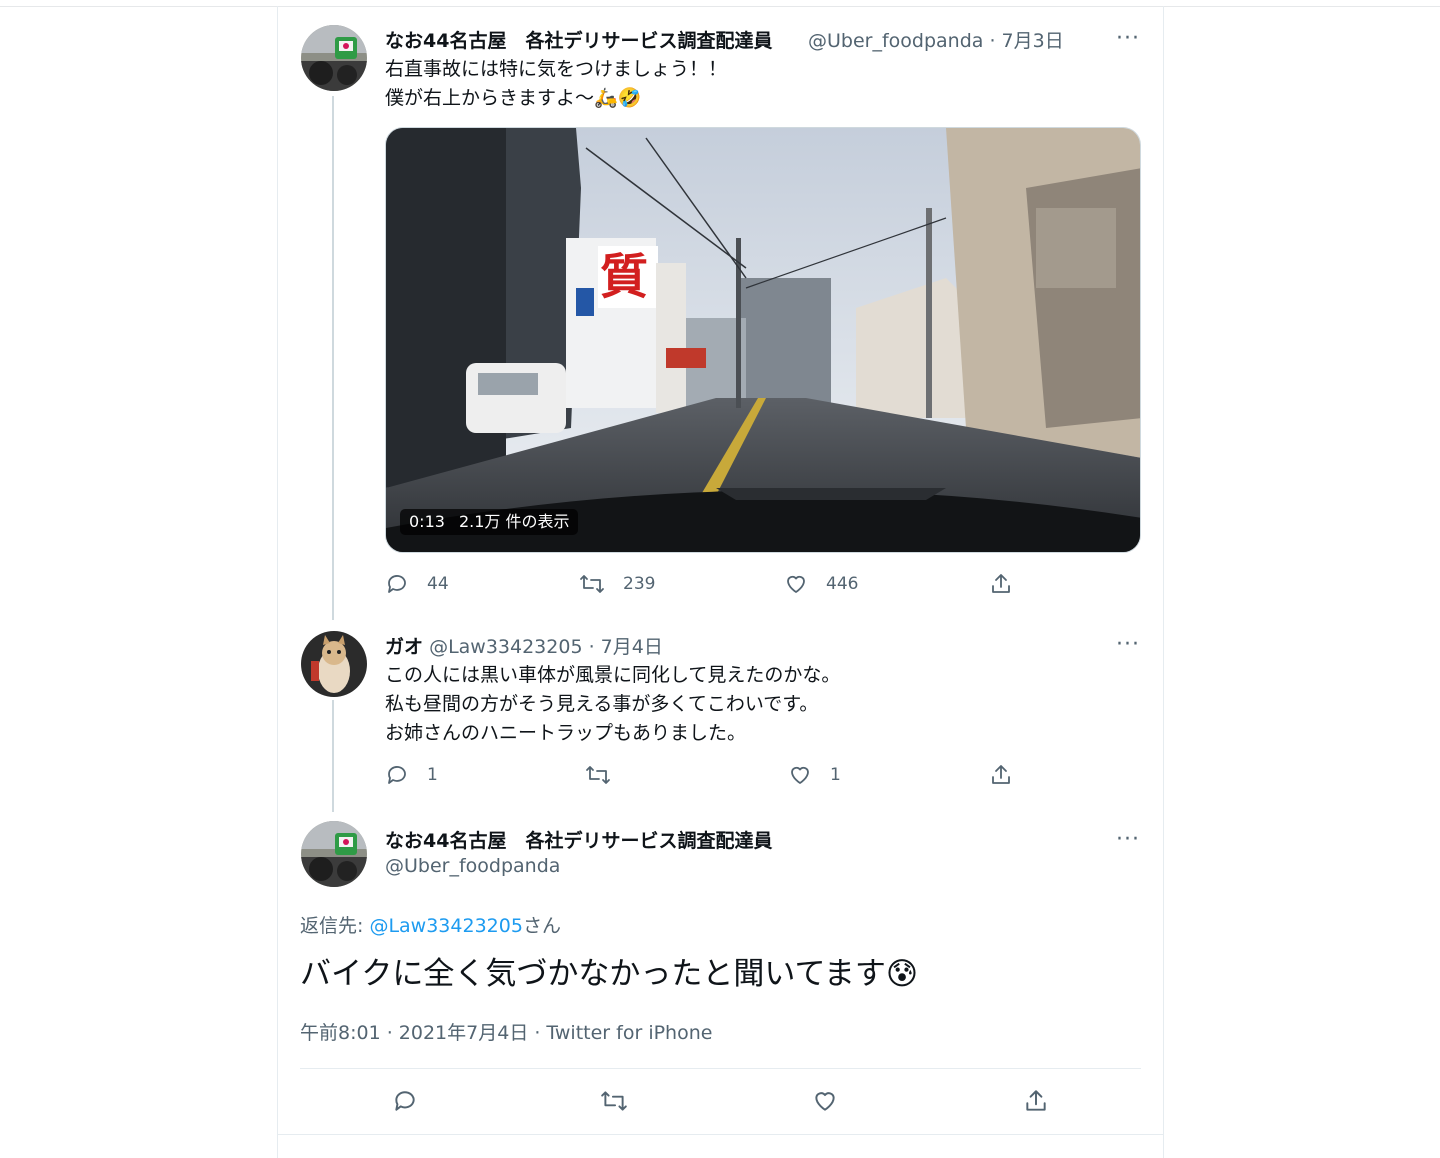  I want to click on tweet-date: · 7月3日, so click(1026, 41).